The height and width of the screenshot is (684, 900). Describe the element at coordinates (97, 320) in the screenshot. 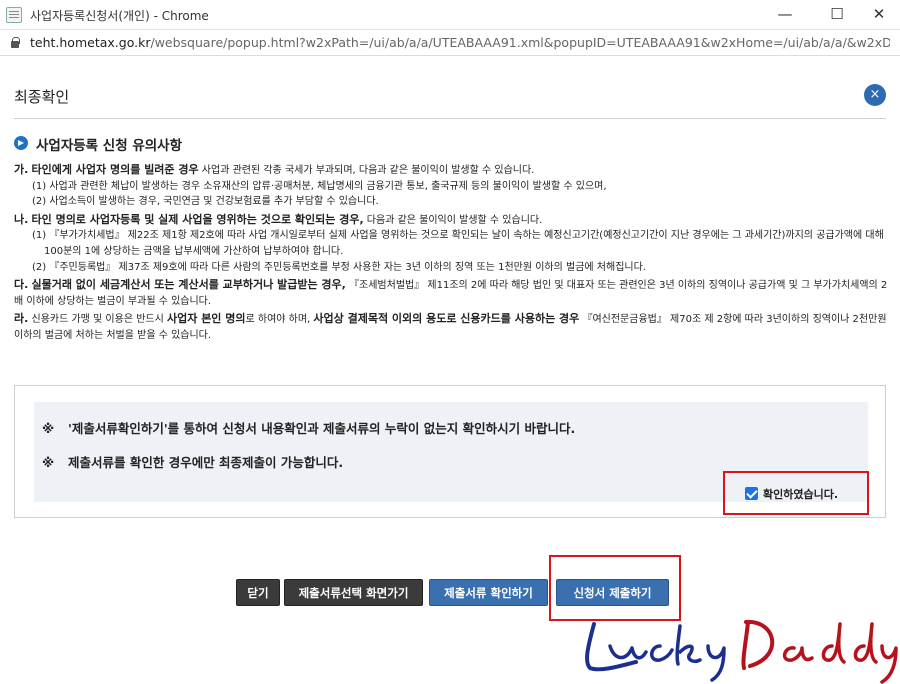

I see `notice-text: 신용카드 가맹 및 이용은 반드시` at that location.